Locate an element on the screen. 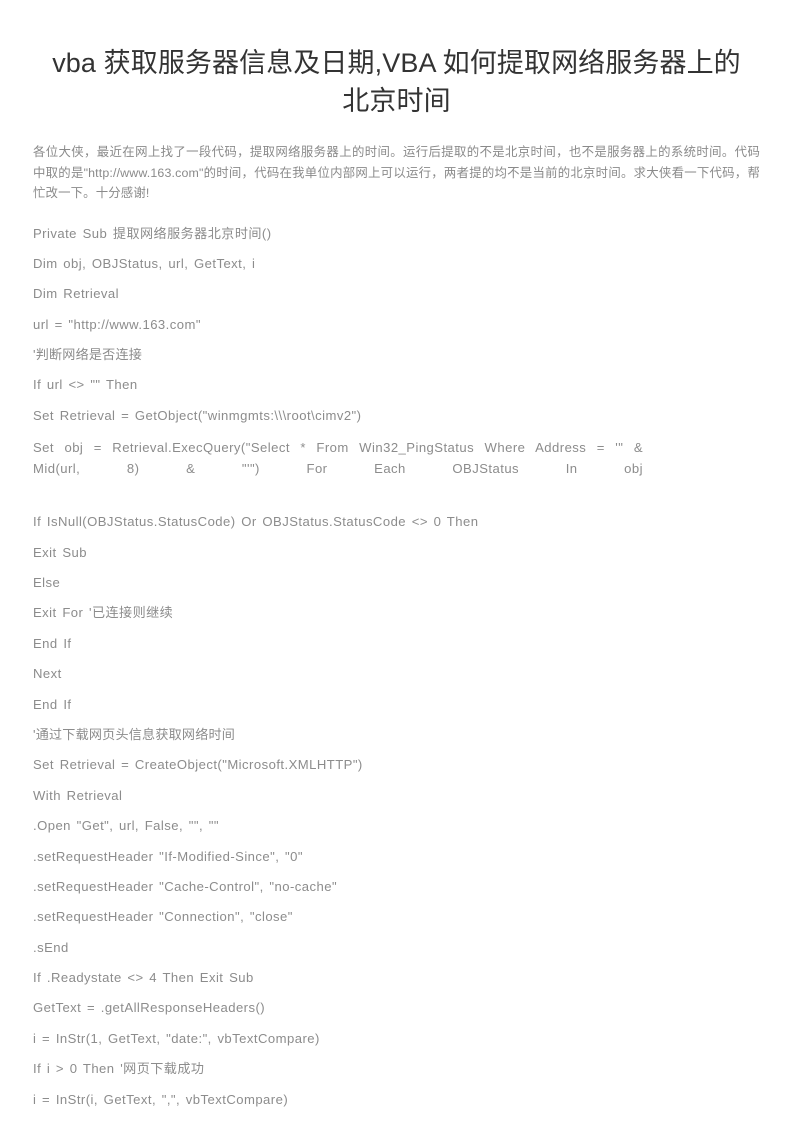 This screenshot has height=1122, width=793. code-line: .Open "Get", url, False, "", "" is located at coordinates (126, 826).